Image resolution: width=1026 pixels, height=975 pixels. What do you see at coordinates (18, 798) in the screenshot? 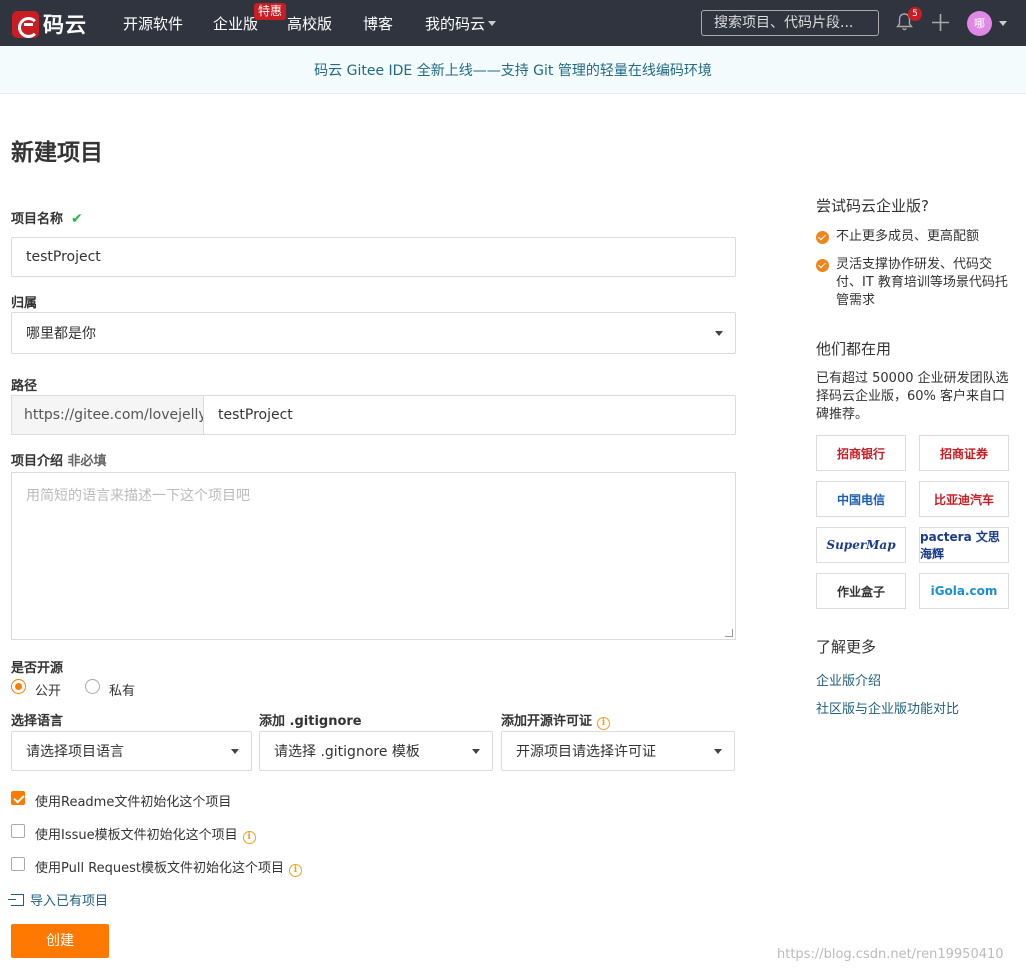
I see `readme-checkbox` at bounding box center [18, 798].